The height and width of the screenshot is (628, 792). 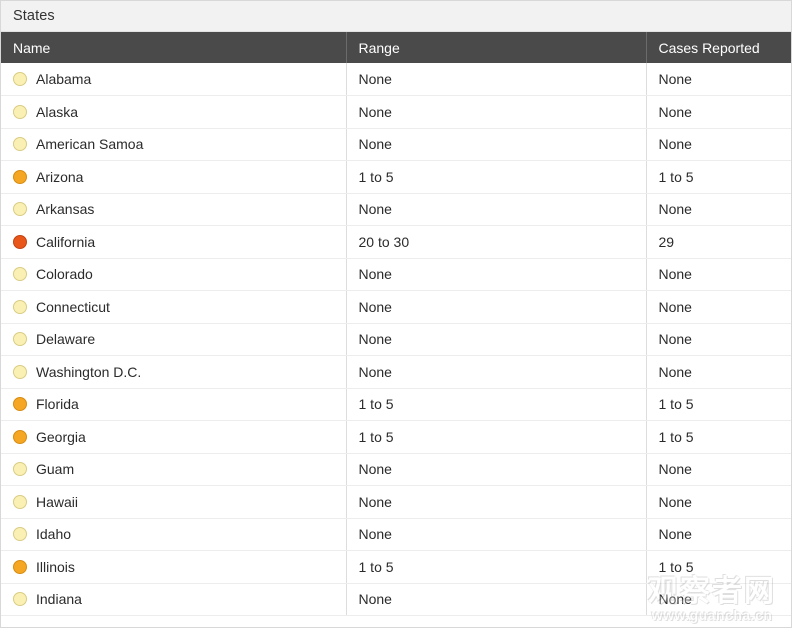 I want to click on cell-name: Florida, so click(x=174, y=404).